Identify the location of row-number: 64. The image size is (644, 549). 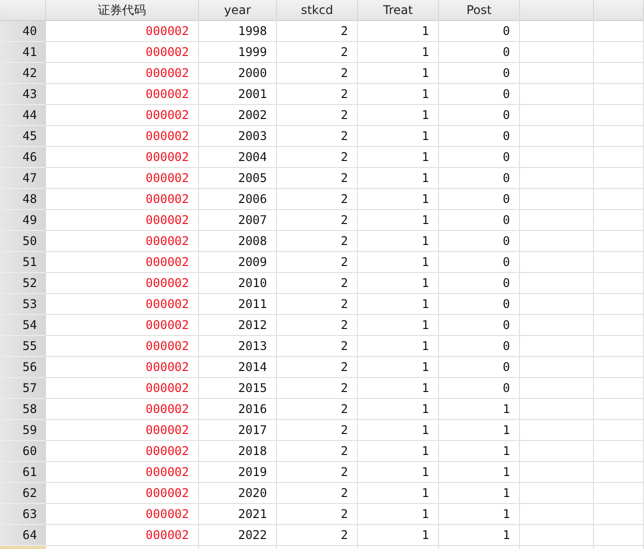
(23, 535).